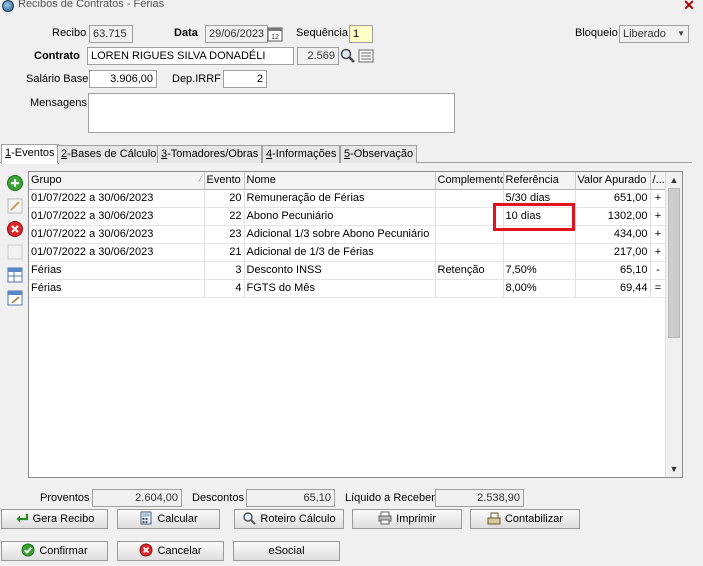  What do you see at coordinates (190, 56) in the screenshot?
I see `contrato-name-field: LOREN RIGUES SILVA DONADÉLI` at bounding box center [190, 56].